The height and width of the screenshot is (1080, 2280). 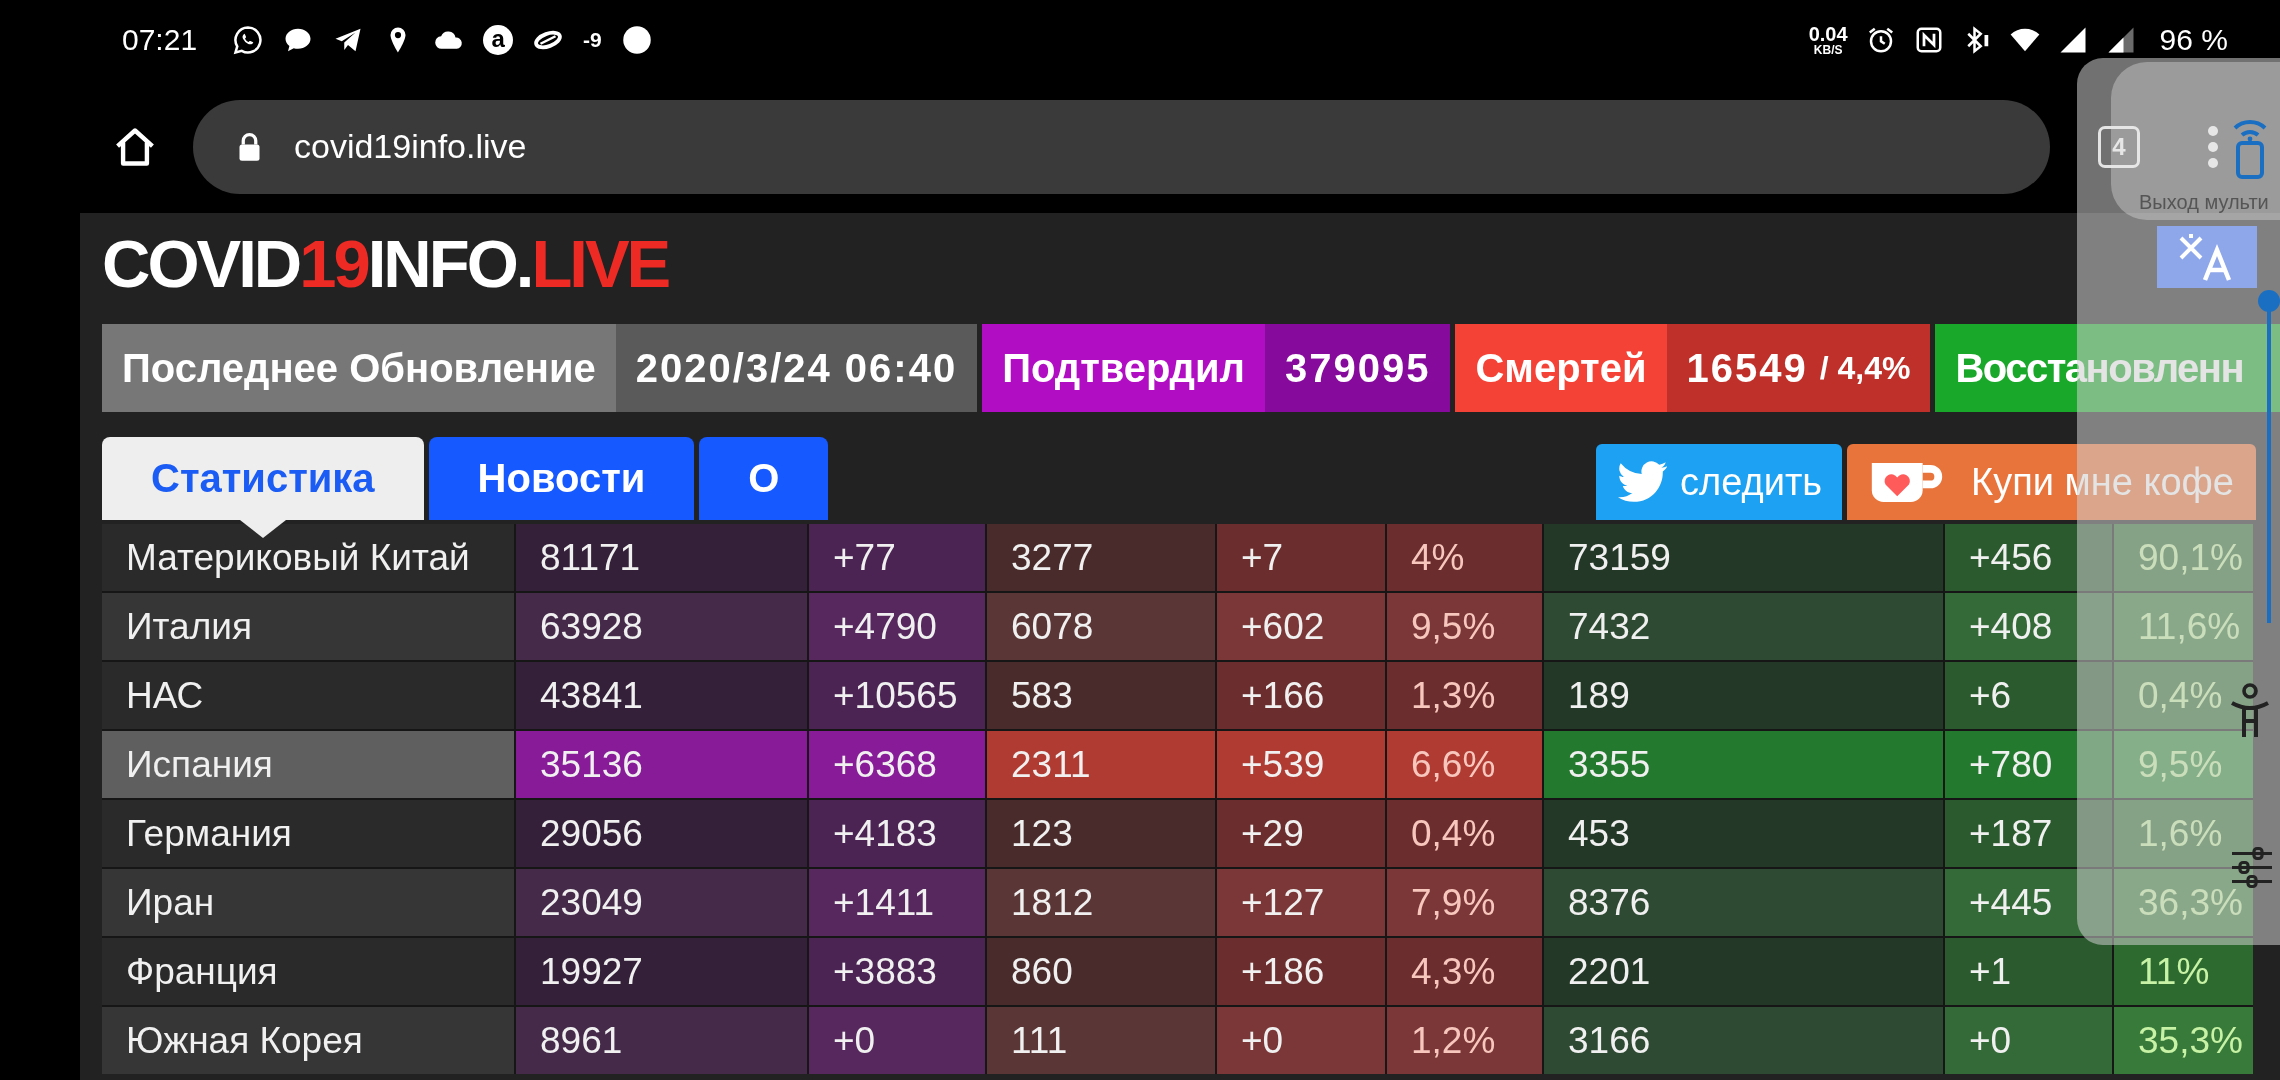 I want to click on tab: Новости, so click(x=561, y=478).